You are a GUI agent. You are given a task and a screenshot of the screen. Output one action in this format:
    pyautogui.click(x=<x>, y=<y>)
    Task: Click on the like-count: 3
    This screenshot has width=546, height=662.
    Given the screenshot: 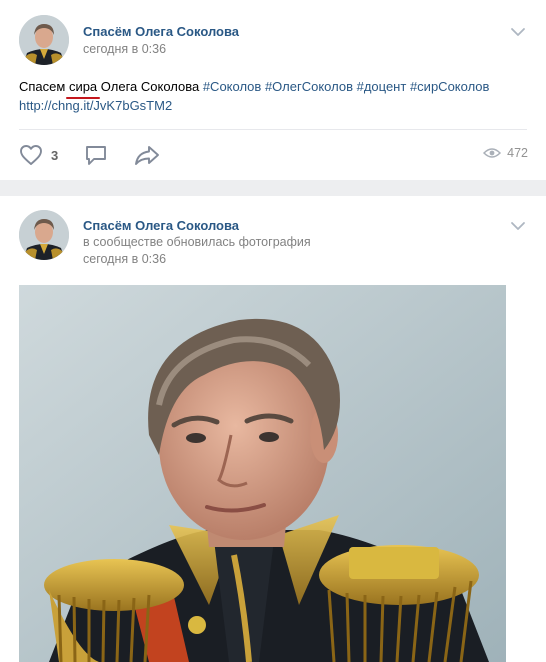 What is the action you would take?
    pyautogui.click(x=55, y=155)
    